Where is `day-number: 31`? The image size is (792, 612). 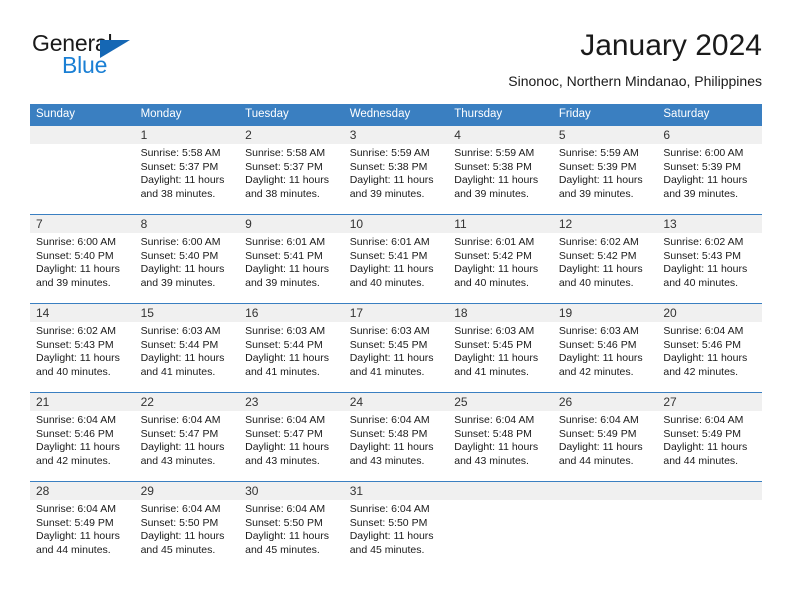 day-number: 31 is located at coordinates (396, 491).